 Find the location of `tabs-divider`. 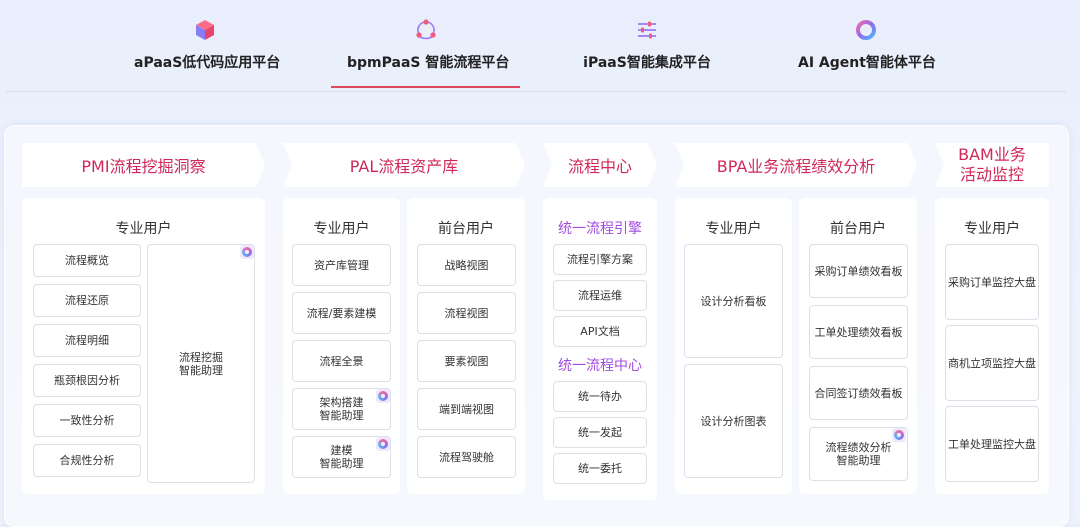

tabs-divider is located at coordinates (536, 91).